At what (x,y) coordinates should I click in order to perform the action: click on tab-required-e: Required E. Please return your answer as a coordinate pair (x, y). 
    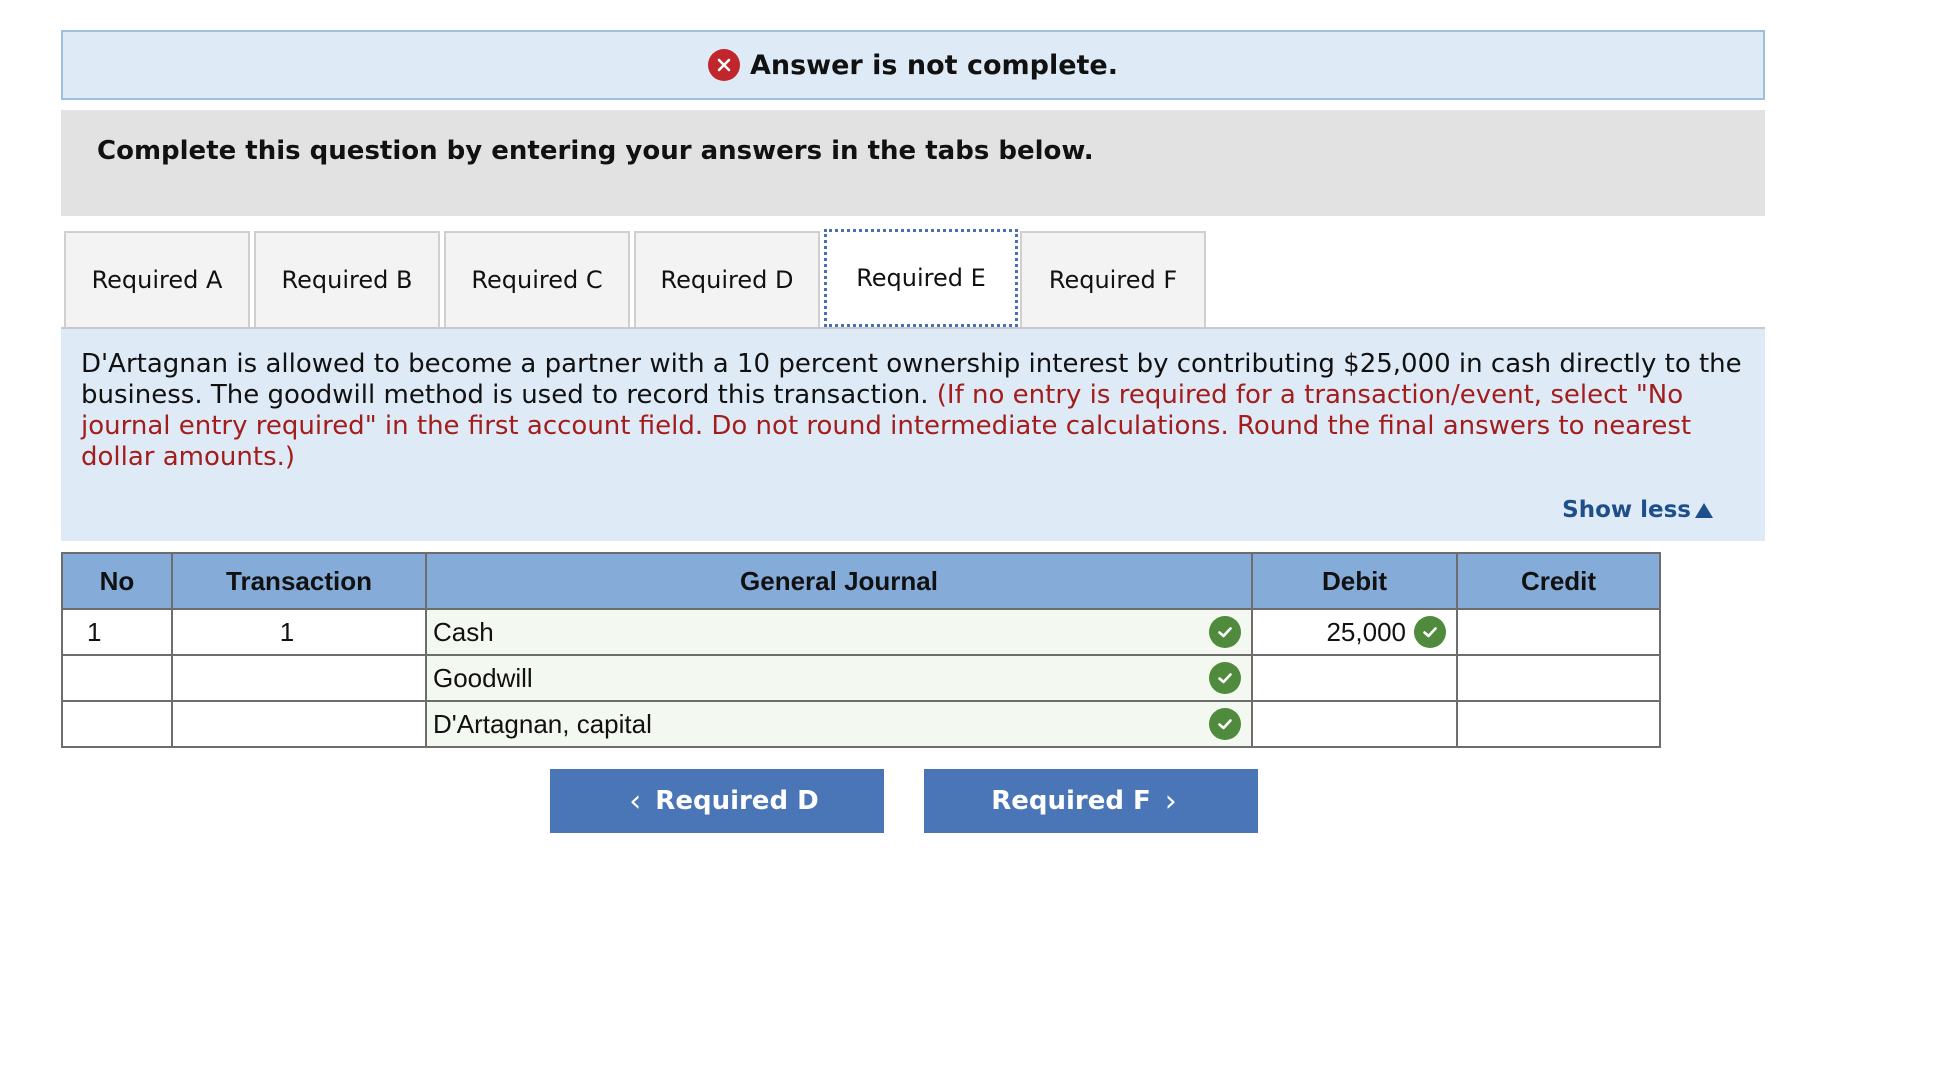
    Looking at the image, I should click on (921, 278).